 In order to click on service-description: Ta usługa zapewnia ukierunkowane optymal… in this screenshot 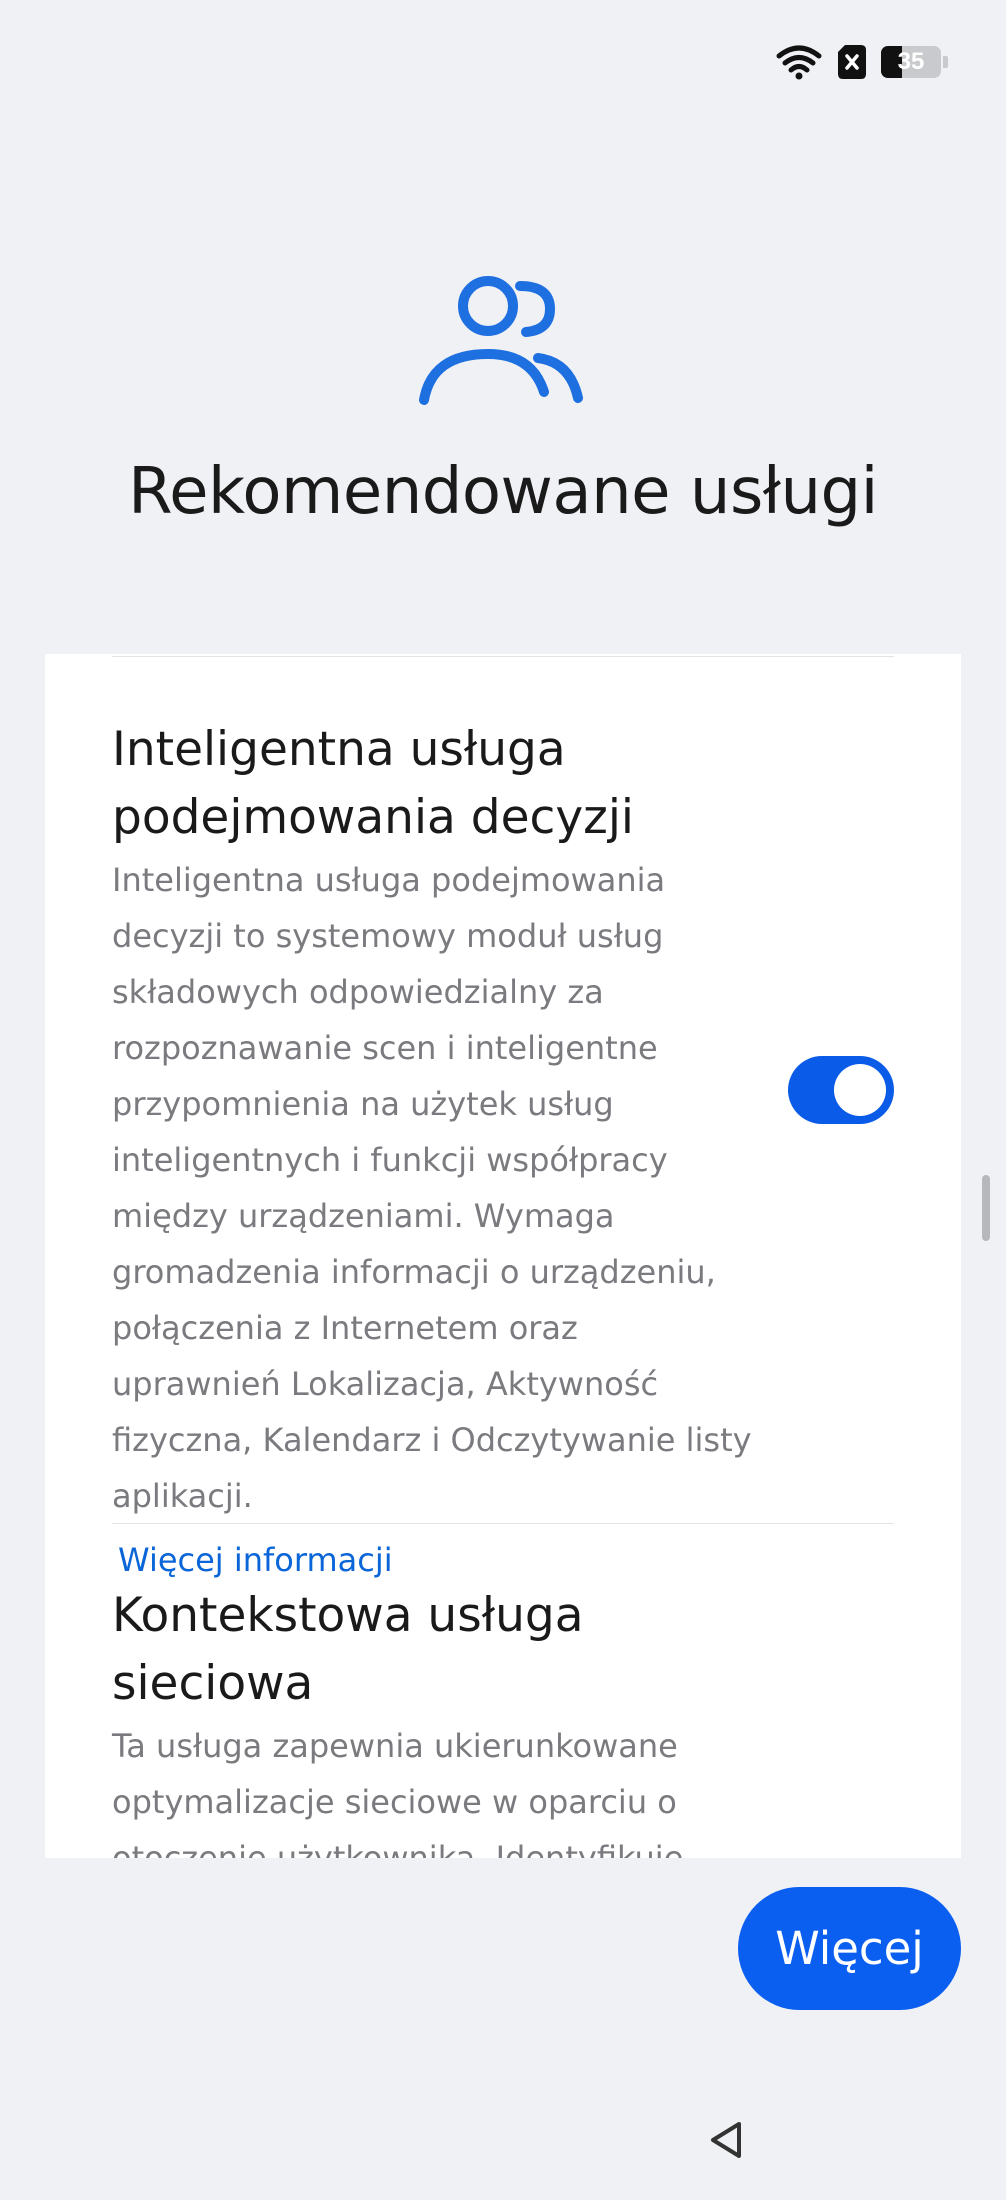, I will do `click(398, 1792)`.